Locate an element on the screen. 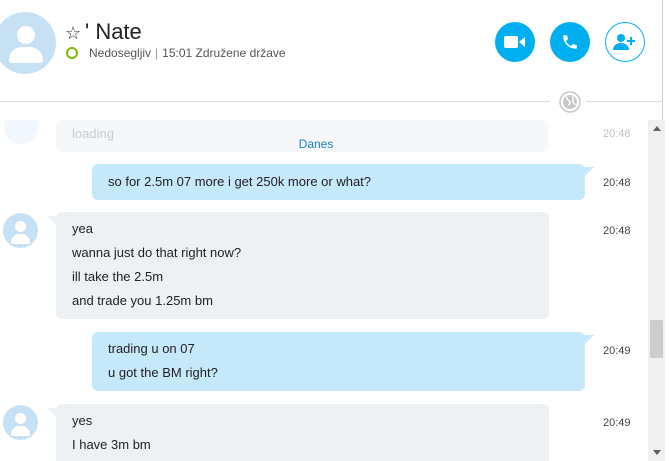  video-call-button is located at coordinates (515, 42).